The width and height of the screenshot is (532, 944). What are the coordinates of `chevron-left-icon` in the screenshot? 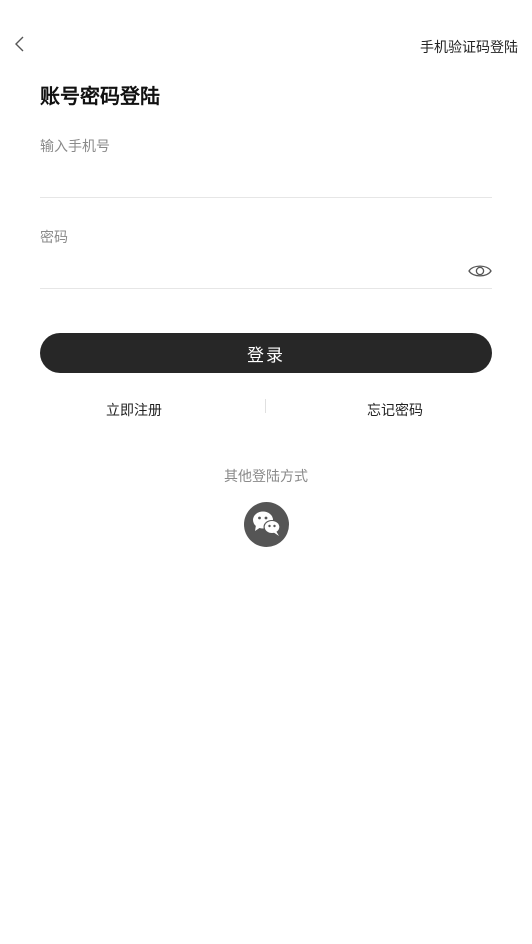 It's located at (19, 46).